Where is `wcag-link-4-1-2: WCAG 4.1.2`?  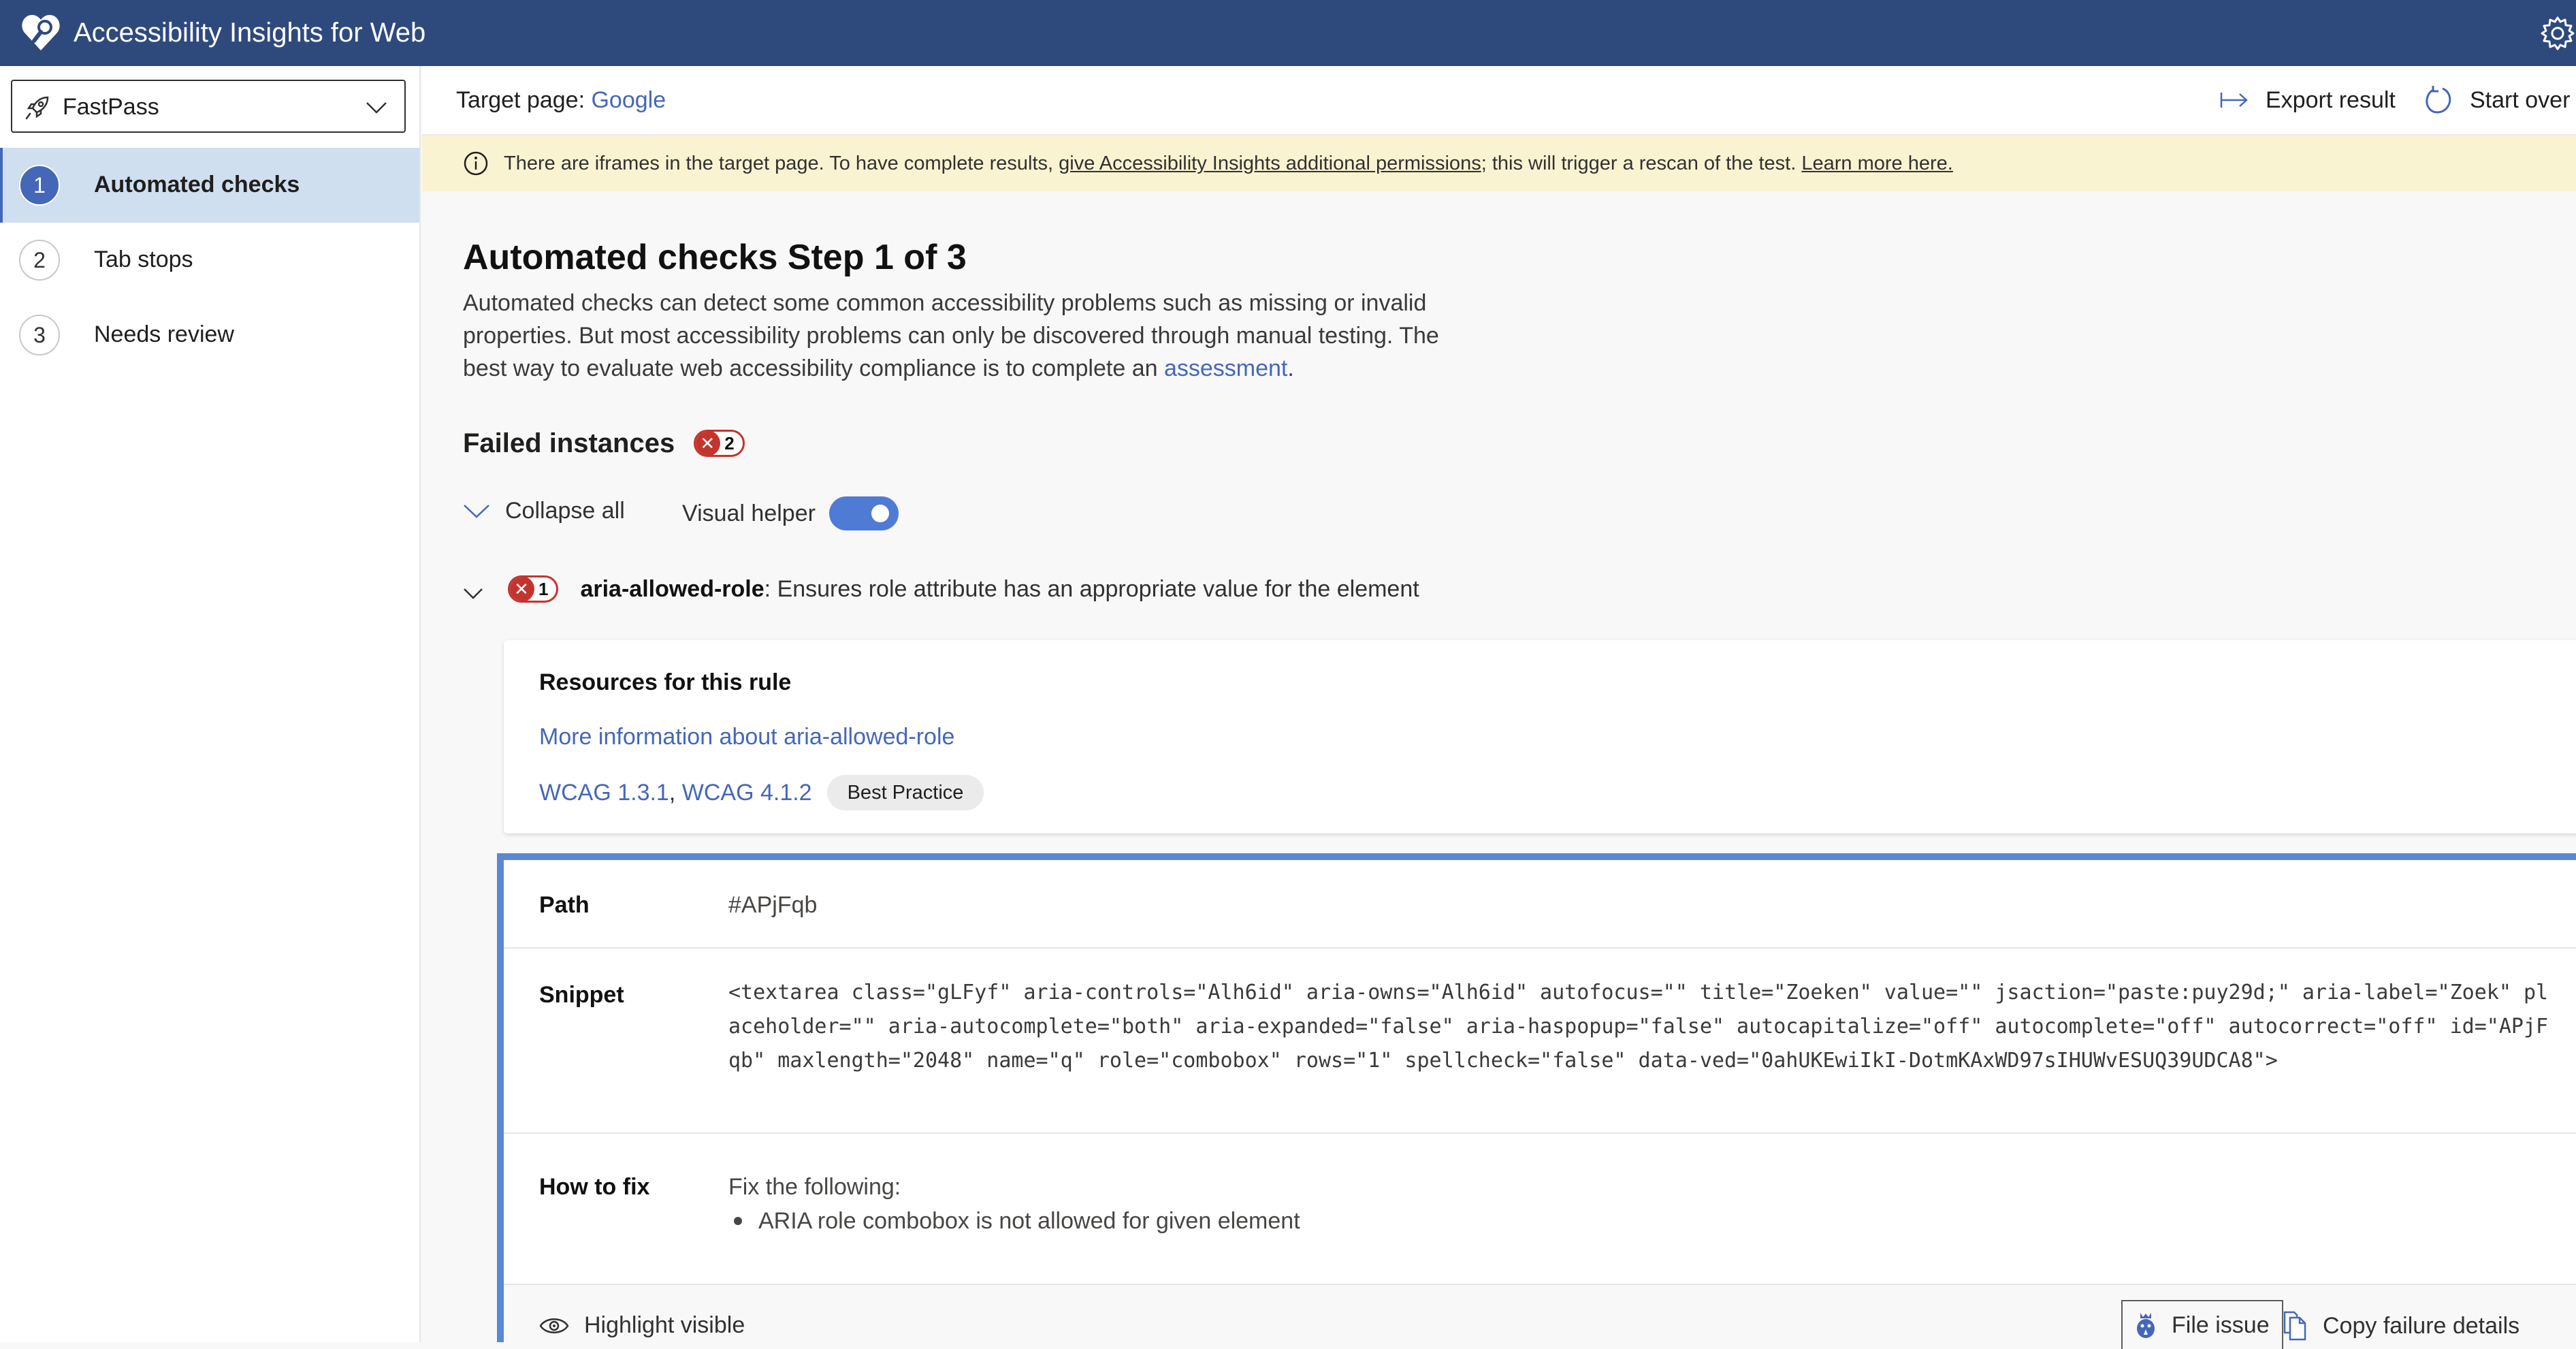 wcag-link-4-1-2: WCAG 4.1.2 is located at coordinates (747, 792).